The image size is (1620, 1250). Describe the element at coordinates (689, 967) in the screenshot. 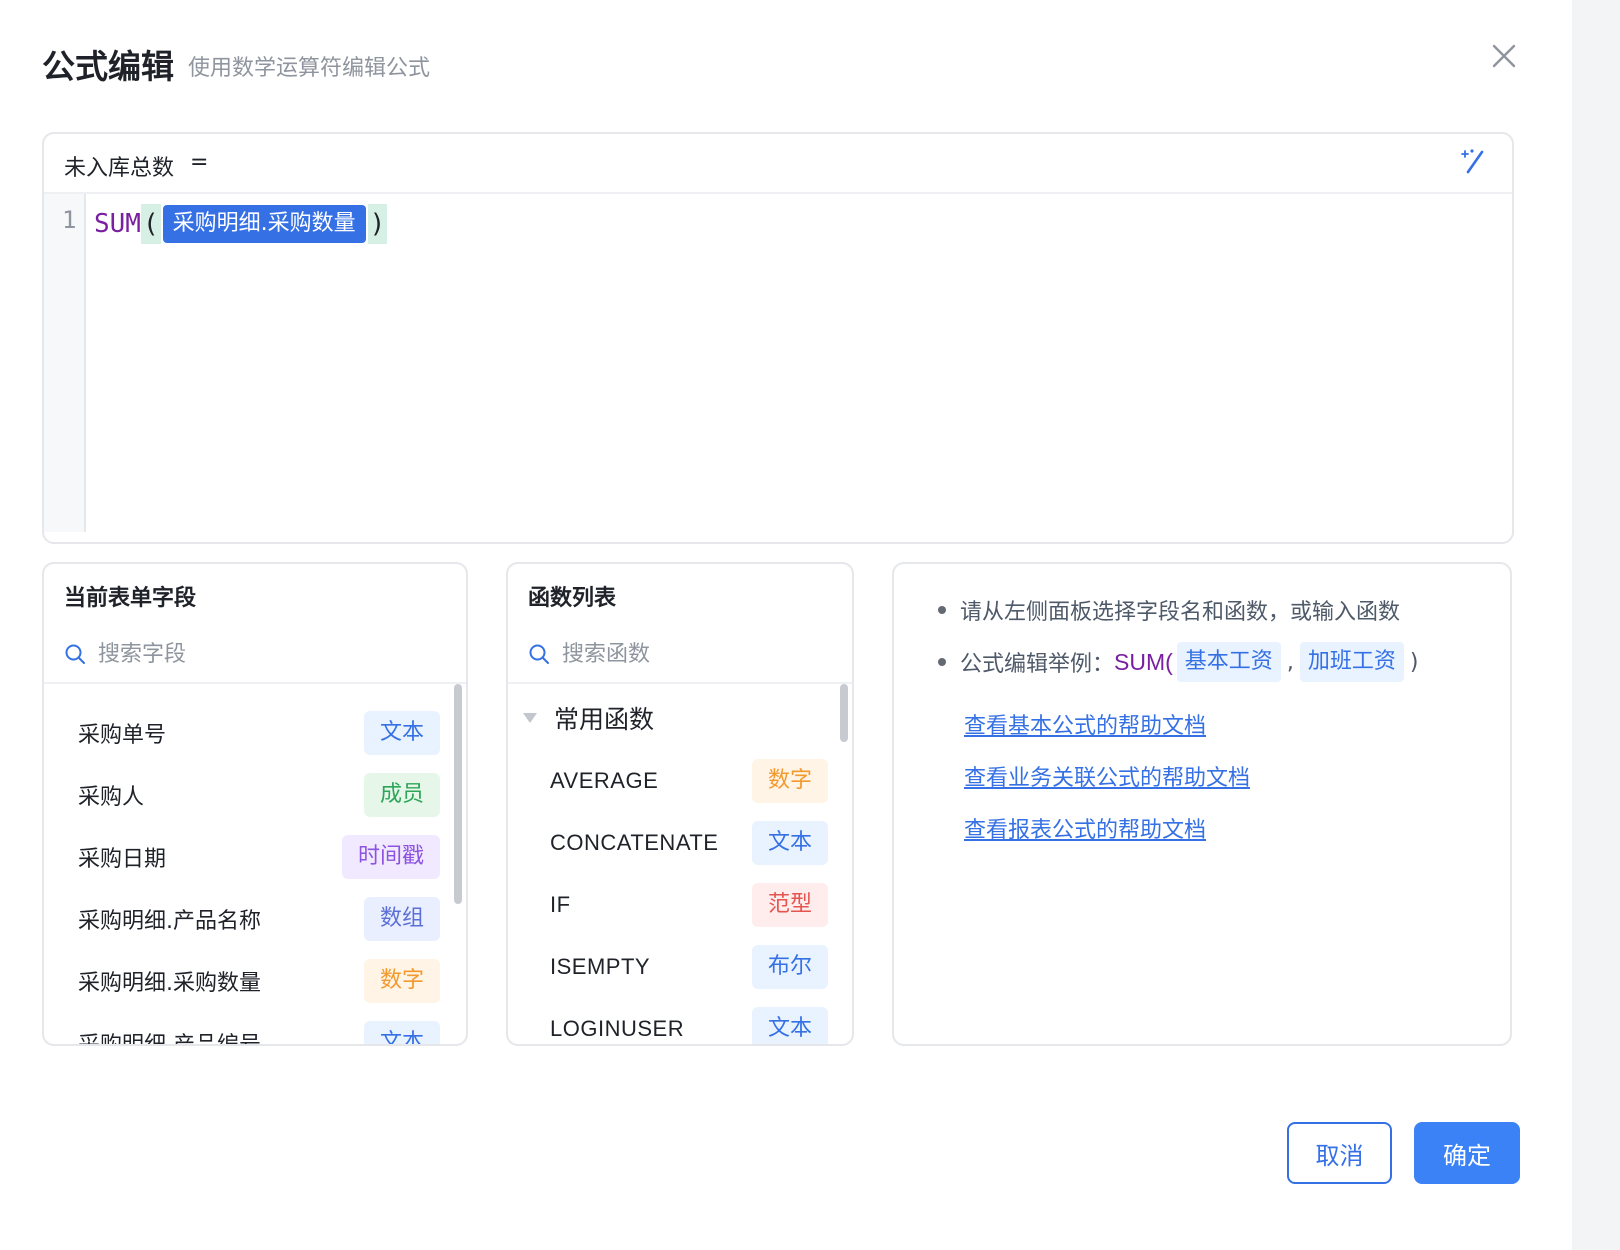

I see `function-item: ISEMPTY 布尔` at that location.